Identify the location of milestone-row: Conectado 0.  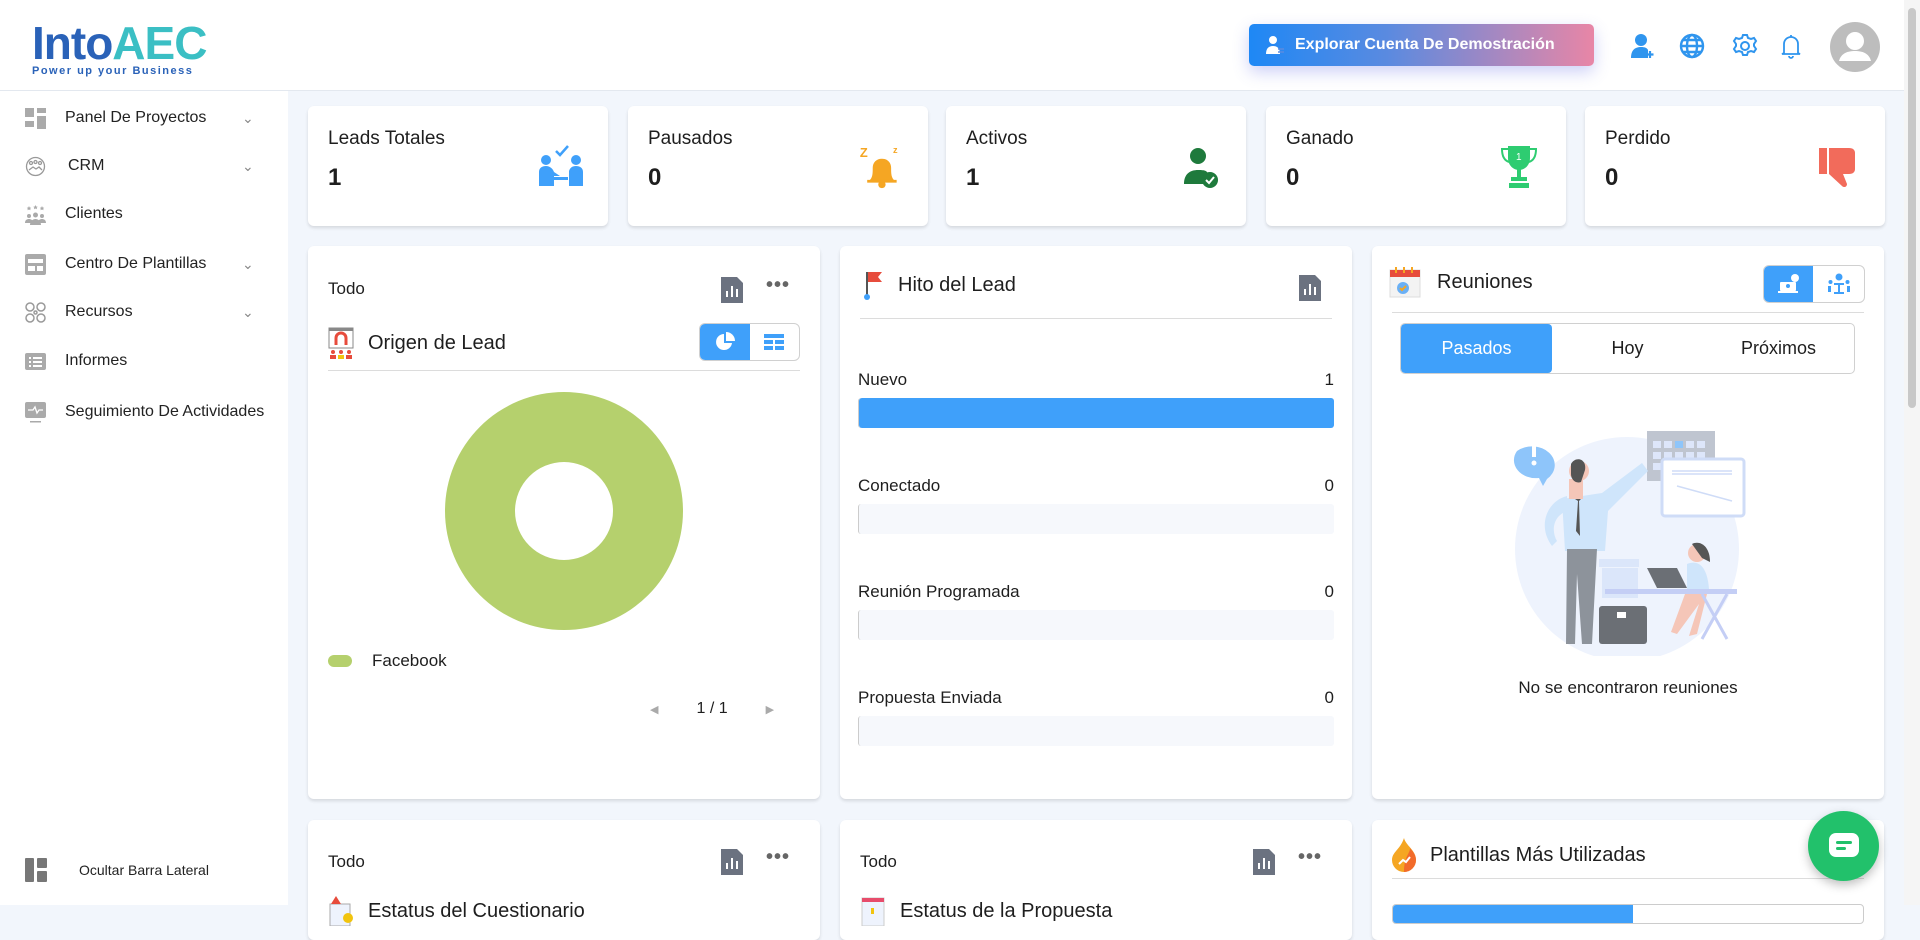
(1096, 505).